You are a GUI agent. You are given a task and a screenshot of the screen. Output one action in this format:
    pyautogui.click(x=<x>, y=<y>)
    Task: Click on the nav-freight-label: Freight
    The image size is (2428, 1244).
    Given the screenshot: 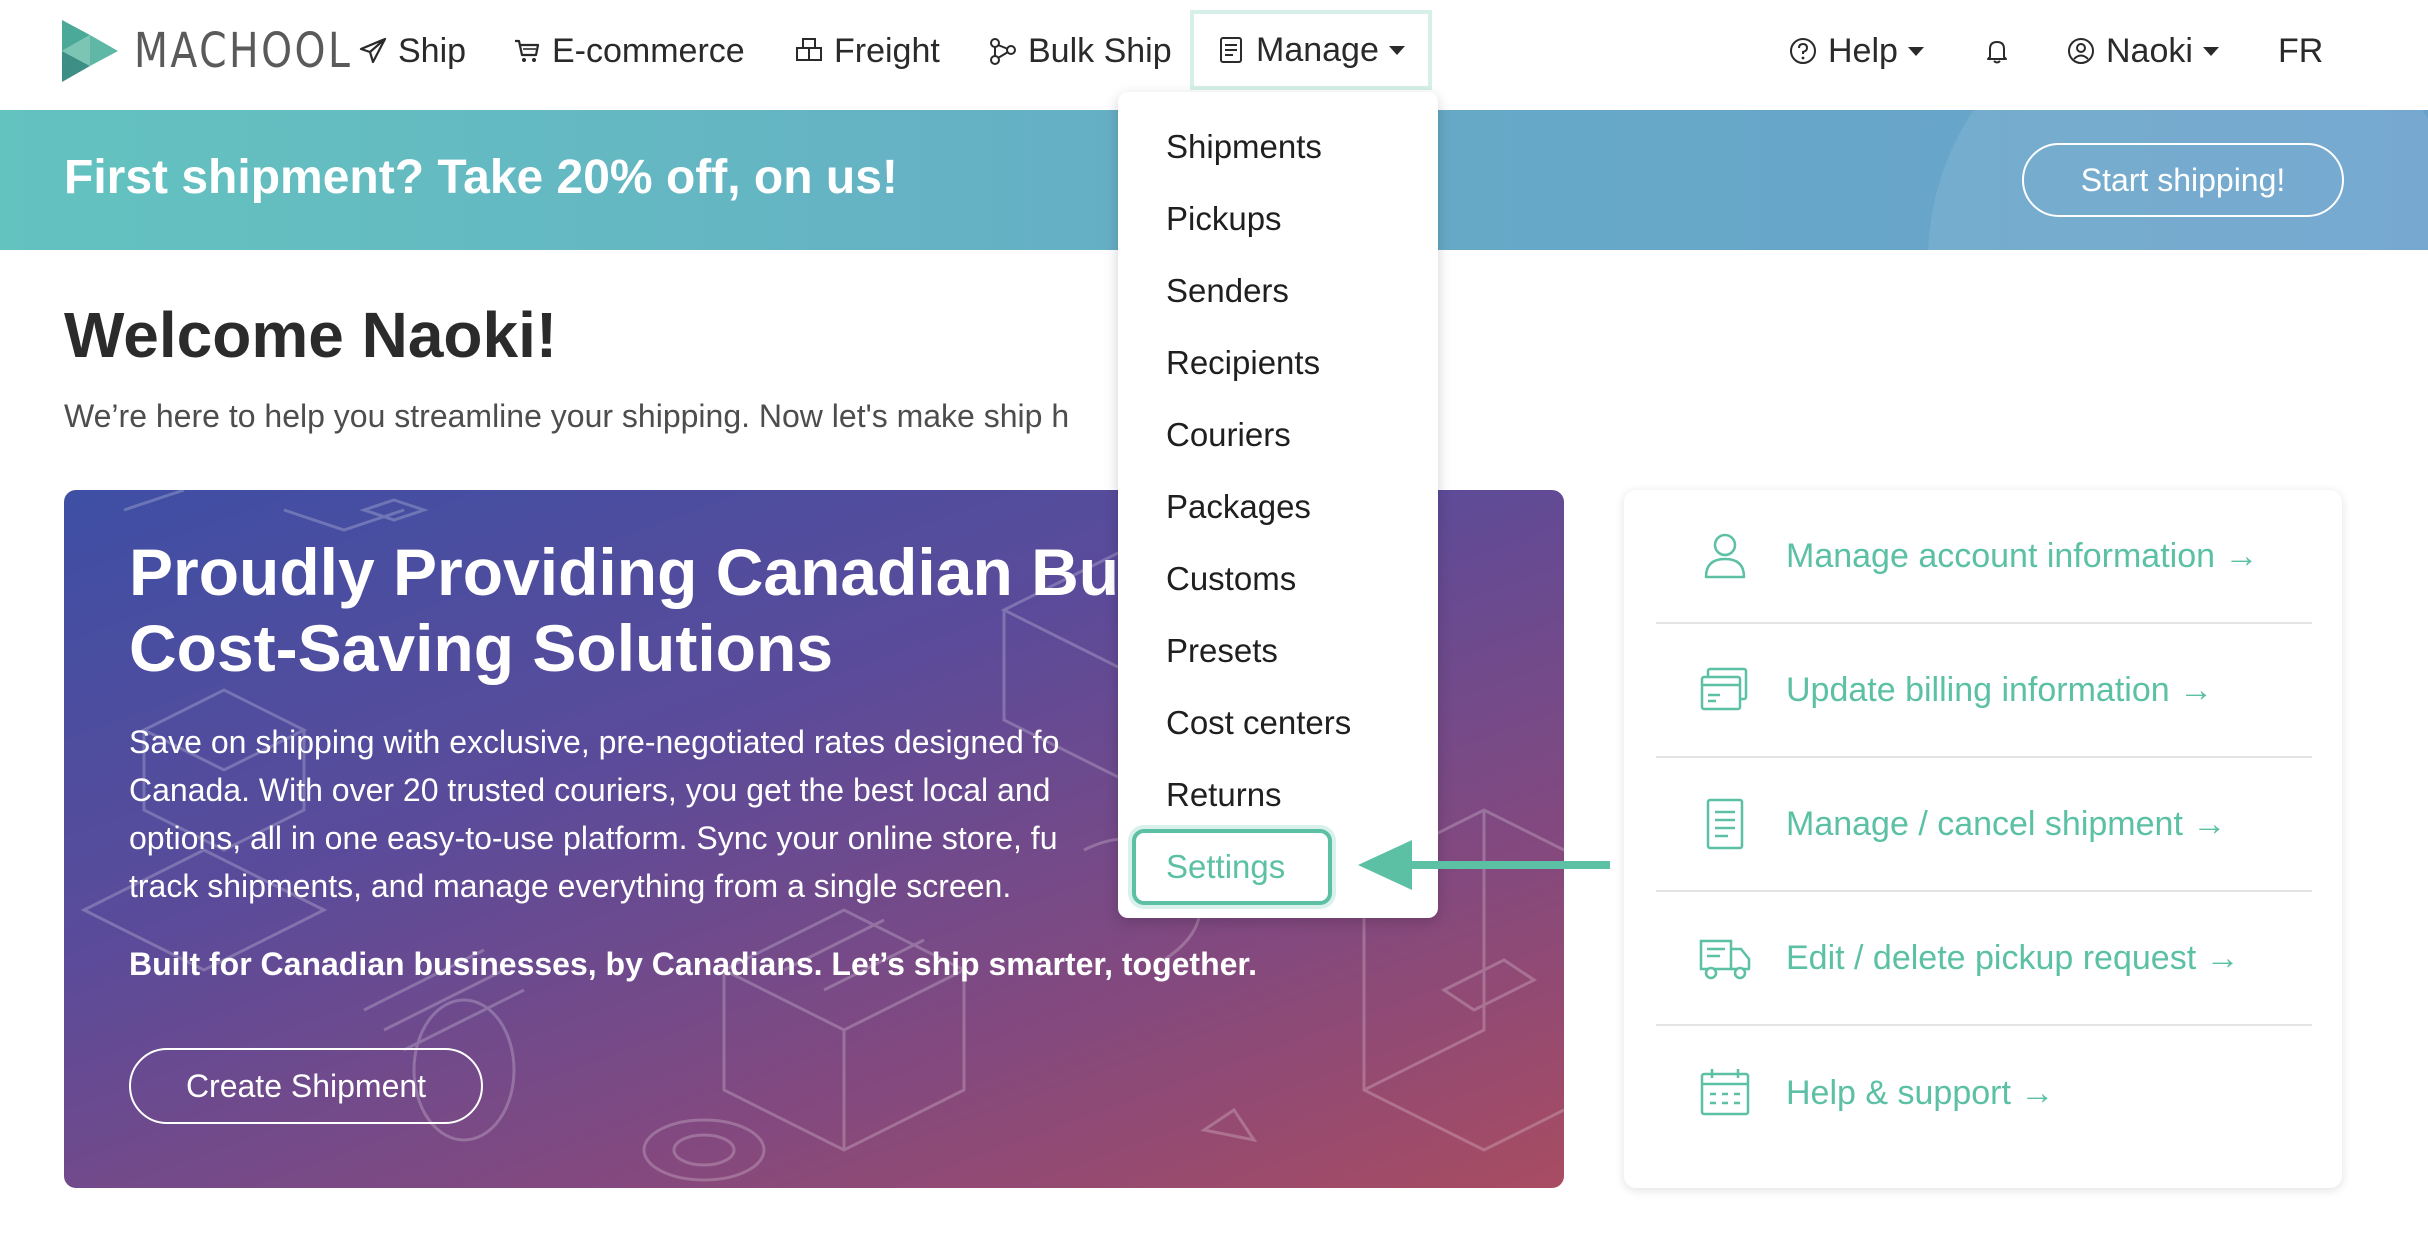 What is the action you would take?
    pyautogui.click(x=887, y=50)
    